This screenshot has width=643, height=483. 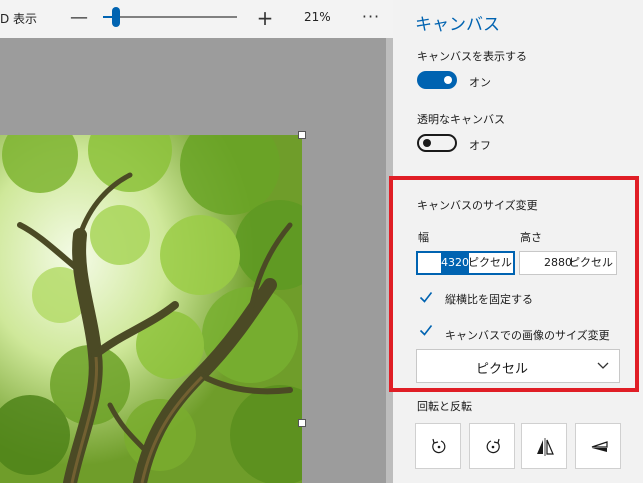 What do you see at coordinates (480, 82) in the screenshot?
I see `show-canvas-state: オン` at bounding box center [480, 82].